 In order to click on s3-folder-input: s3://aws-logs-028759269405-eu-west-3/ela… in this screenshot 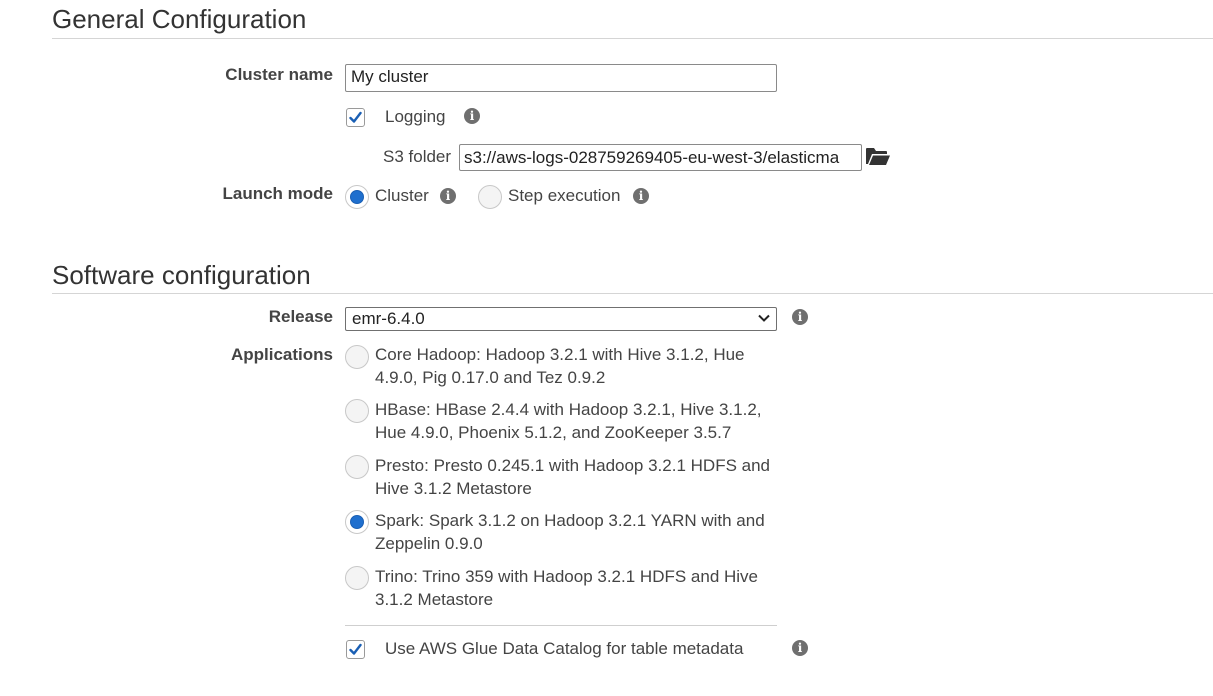, I will do `click(660, 157)`.